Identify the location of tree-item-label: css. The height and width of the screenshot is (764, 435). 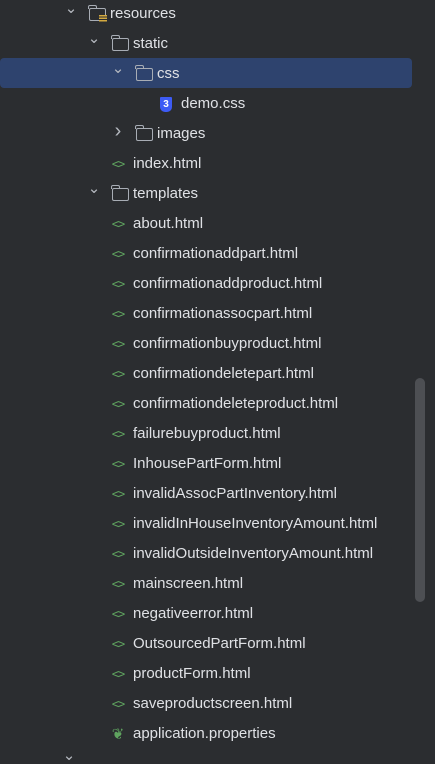
(168, 73).